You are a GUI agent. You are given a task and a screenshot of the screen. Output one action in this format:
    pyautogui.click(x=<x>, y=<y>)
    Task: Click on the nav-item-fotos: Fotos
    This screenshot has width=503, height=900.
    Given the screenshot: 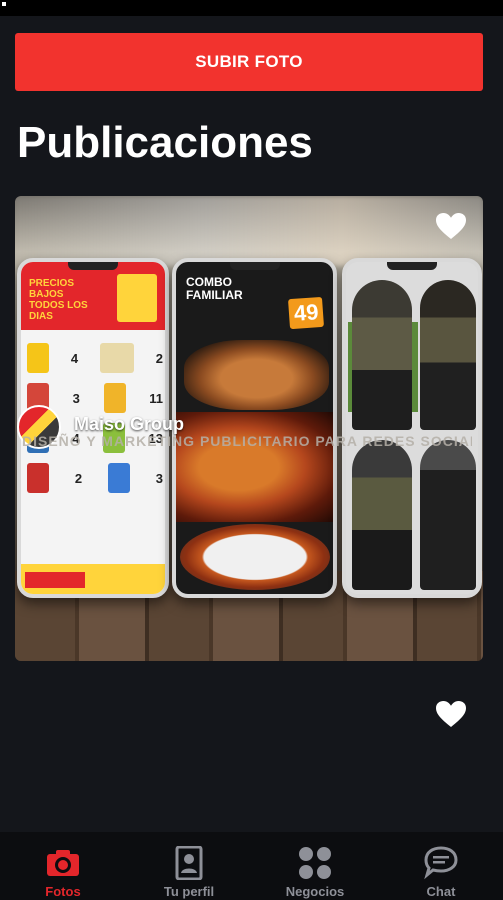 What is the action you would take?
    pyautogui.click(x=63, y=866)
    